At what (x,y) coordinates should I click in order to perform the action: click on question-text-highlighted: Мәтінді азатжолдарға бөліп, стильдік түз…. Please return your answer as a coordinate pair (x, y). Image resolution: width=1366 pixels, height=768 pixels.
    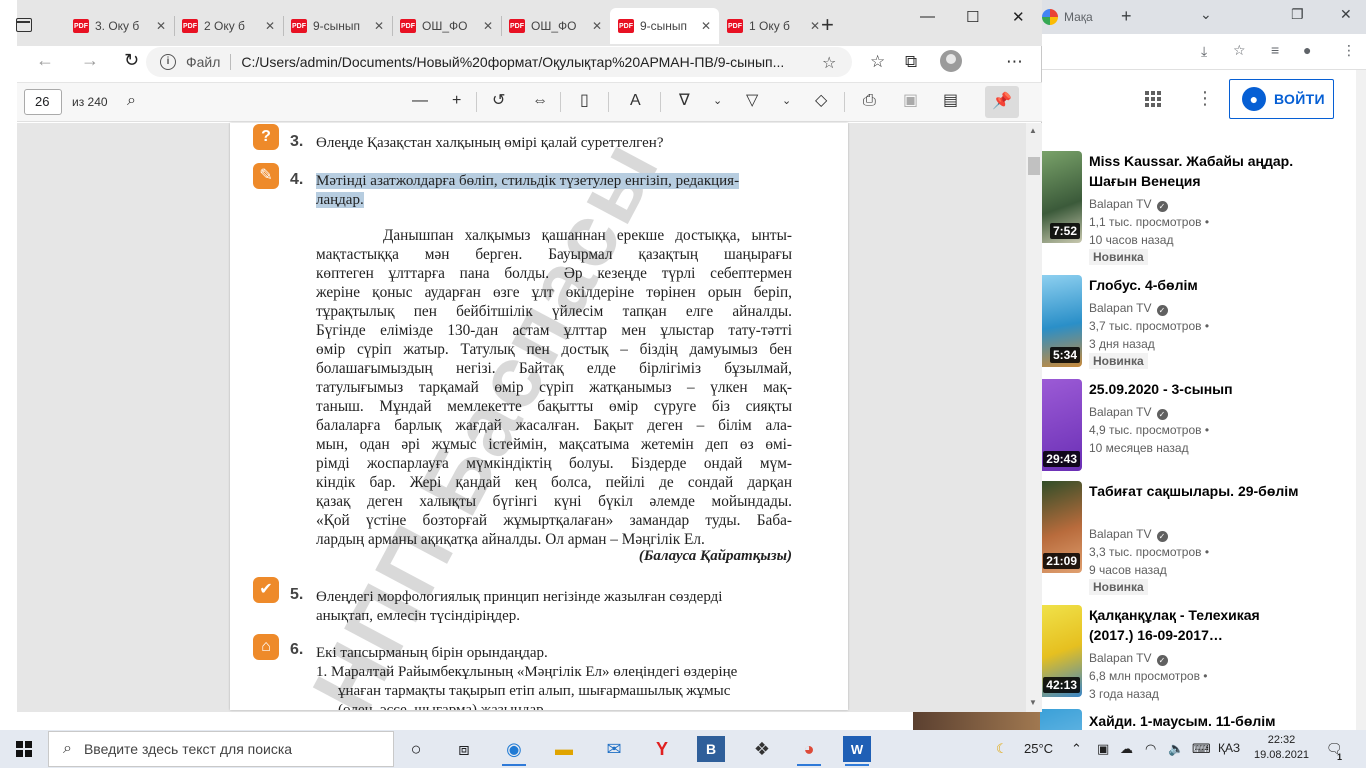
    Looking at the image, I should click on (554, 191).